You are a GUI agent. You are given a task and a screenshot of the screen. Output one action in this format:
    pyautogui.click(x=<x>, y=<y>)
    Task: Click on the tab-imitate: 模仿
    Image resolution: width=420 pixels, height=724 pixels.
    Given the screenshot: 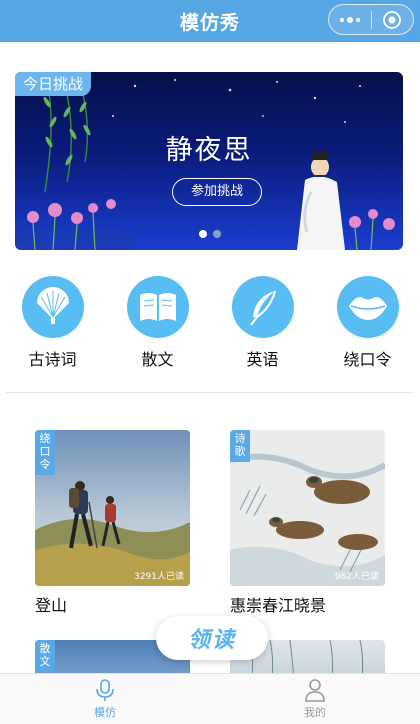 What is the action you would take?
    pyautogui.click(x=105, y=699)
    